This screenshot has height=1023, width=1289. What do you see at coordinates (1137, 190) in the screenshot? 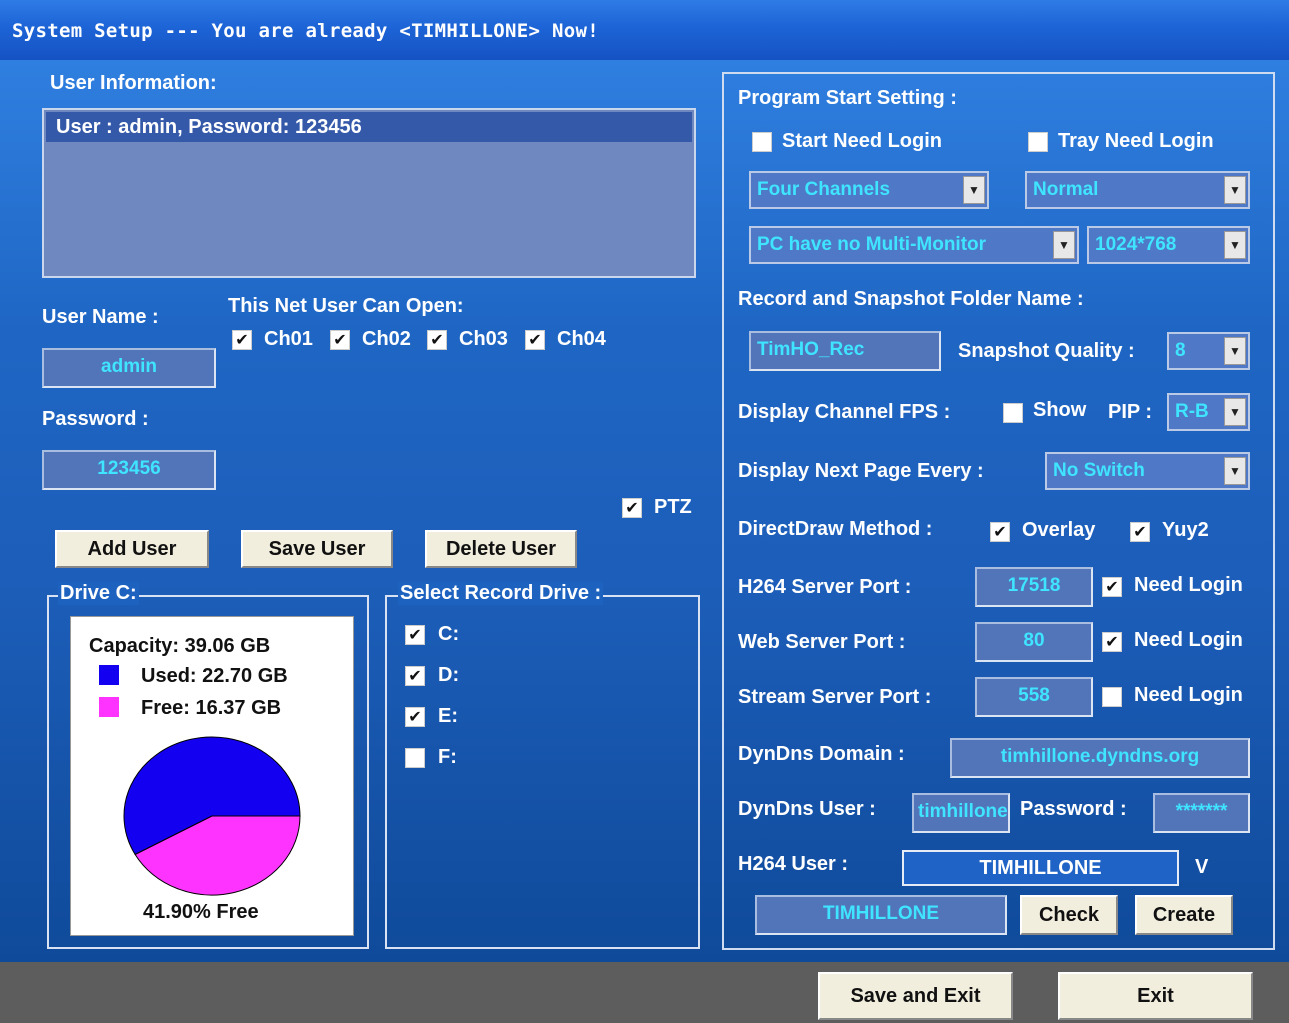
I see `mode-select: Normal ▼` at bounding box center [1137, 190].